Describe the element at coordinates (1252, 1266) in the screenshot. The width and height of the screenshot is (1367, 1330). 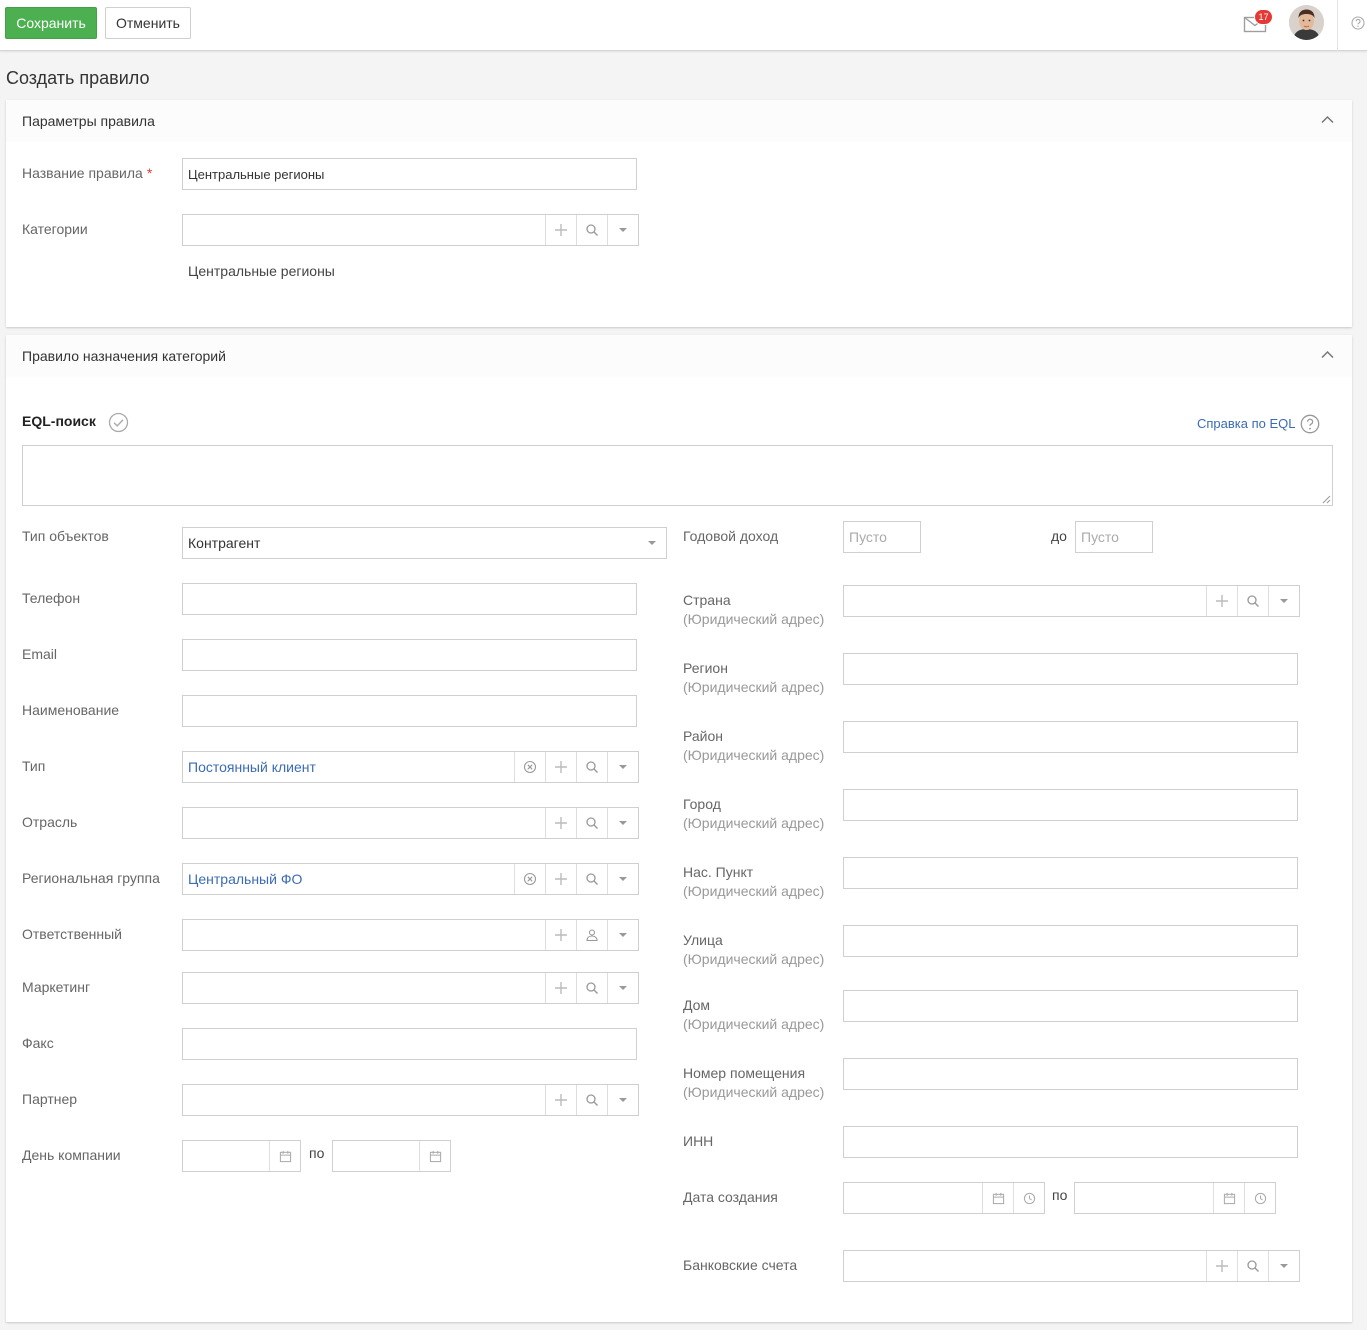
I see `bank-accounts-search-button` at that location.